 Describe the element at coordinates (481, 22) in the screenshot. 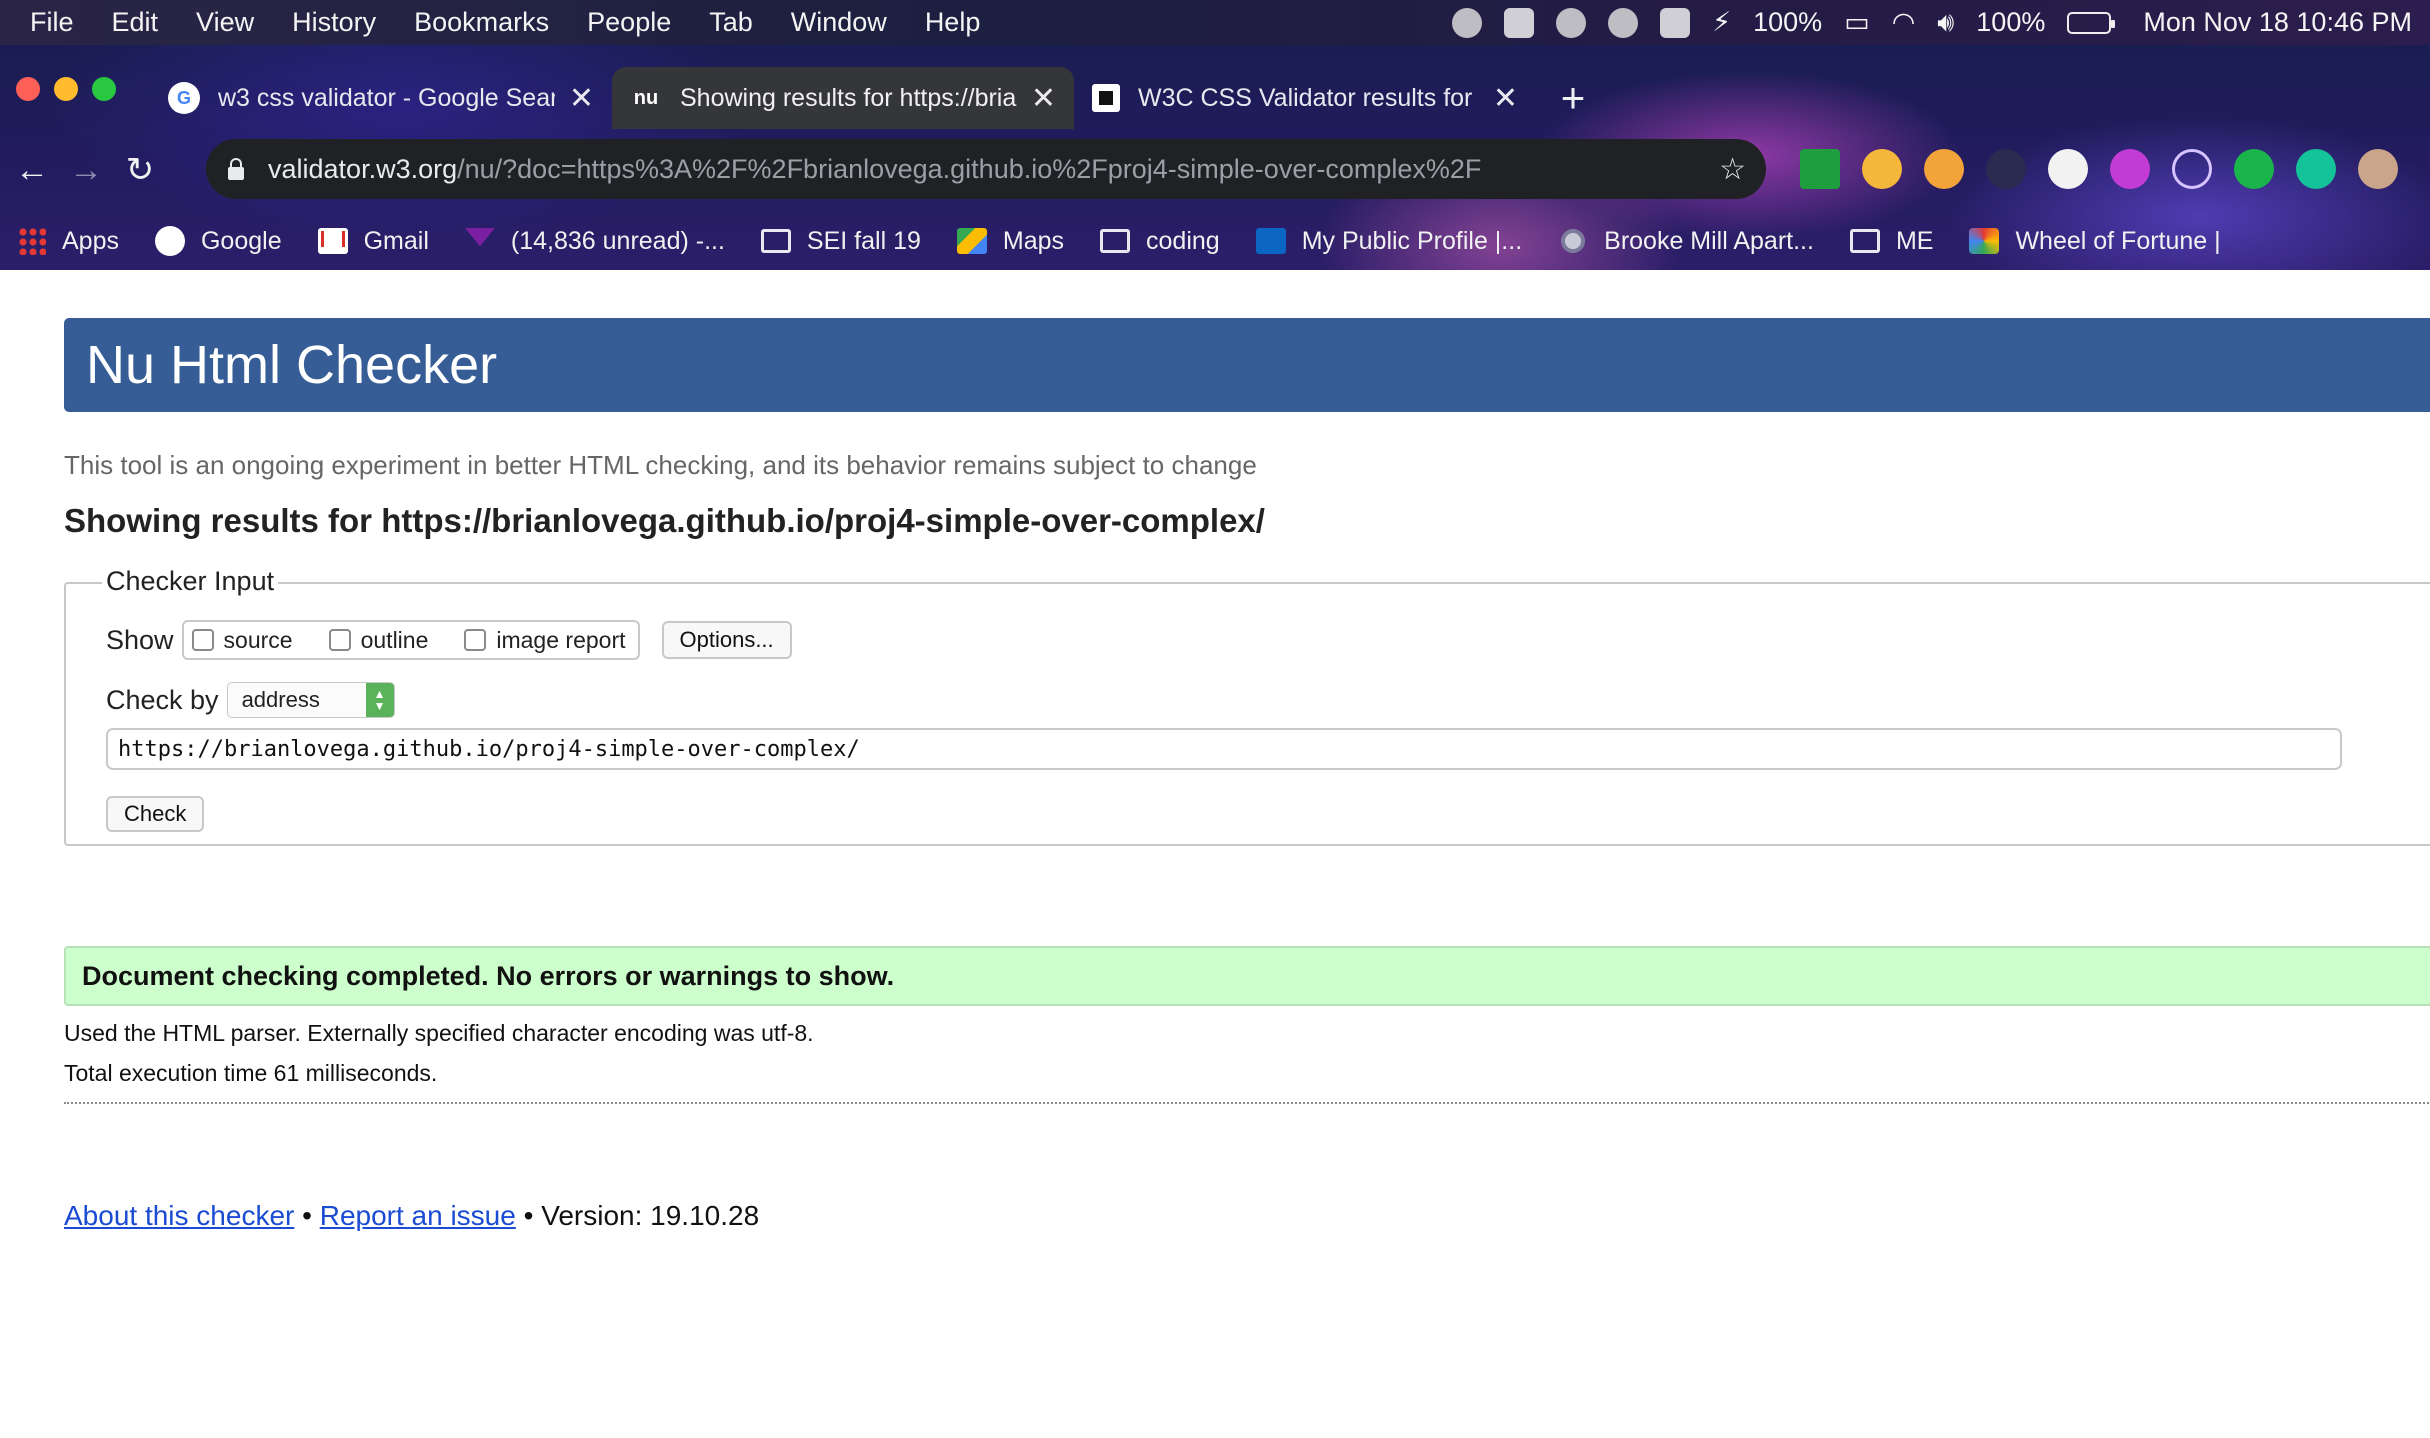

I see `menu-bookmarks: Bookmarks` at that location.